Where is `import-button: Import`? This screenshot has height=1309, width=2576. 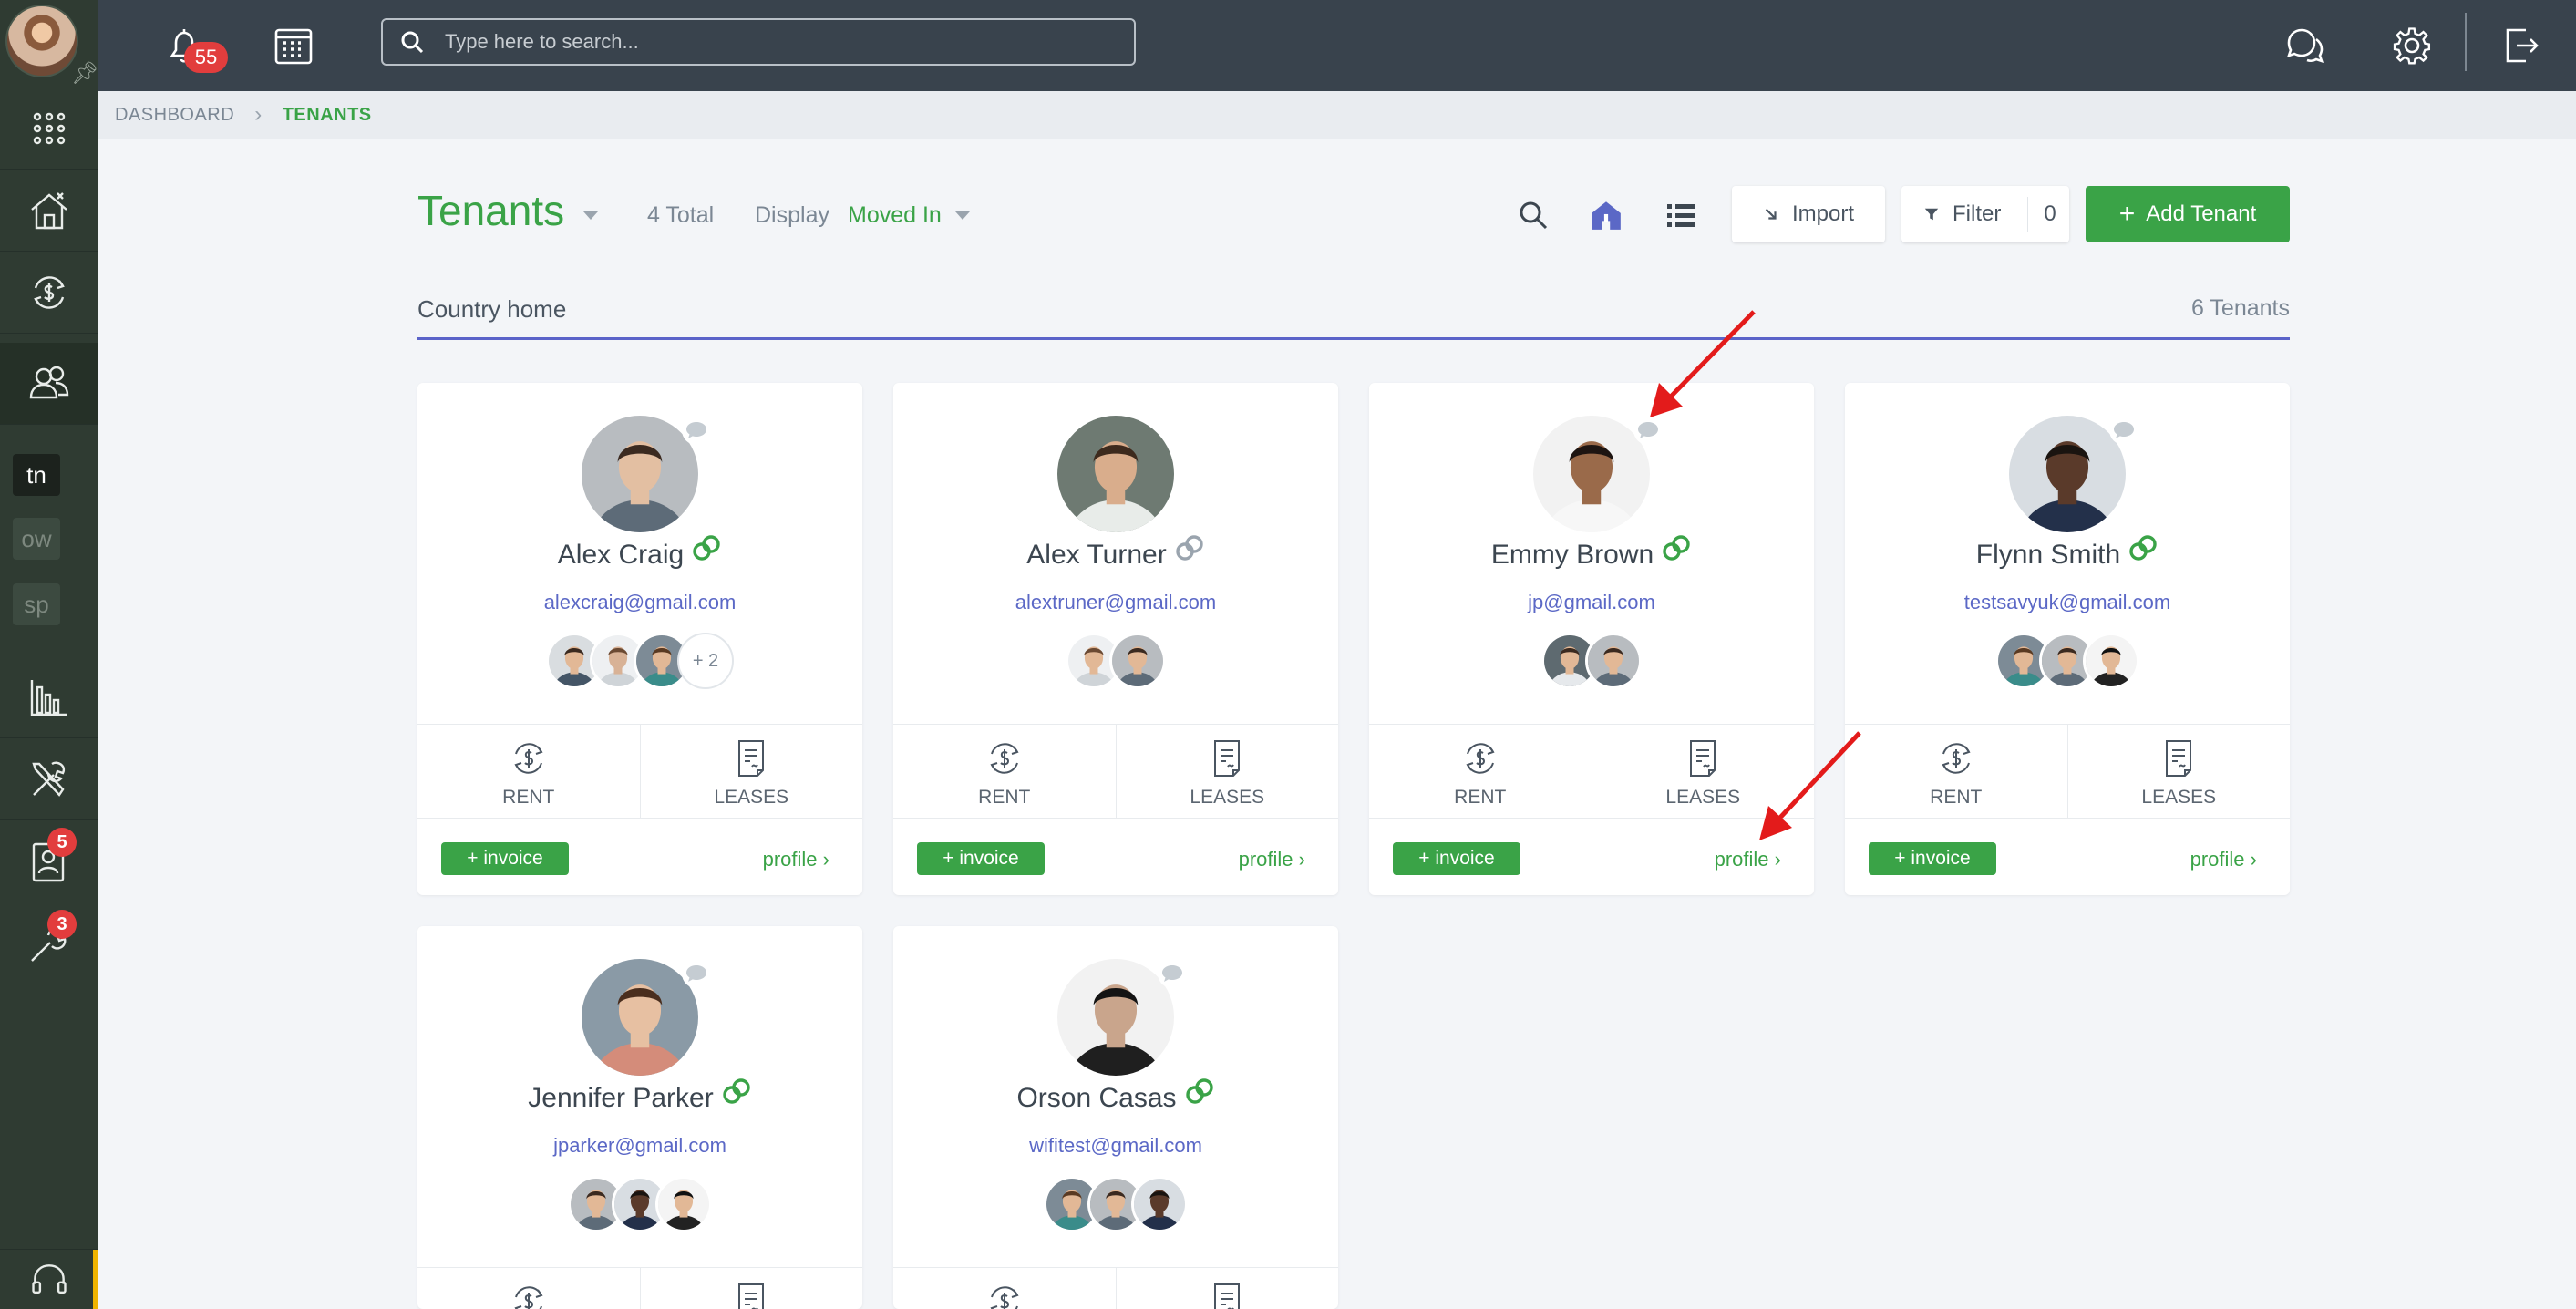 import-button: Import is located at coordinates (1808, 214).